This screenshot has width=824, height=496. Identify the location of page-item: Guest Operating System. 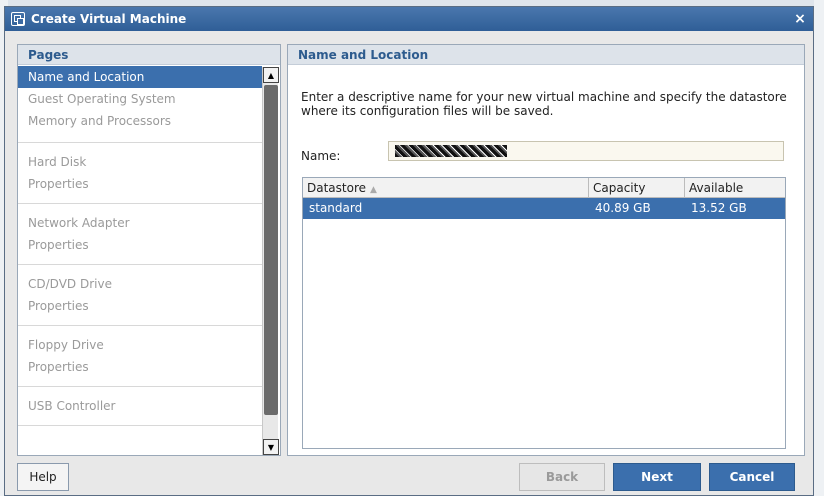
(140, 99).